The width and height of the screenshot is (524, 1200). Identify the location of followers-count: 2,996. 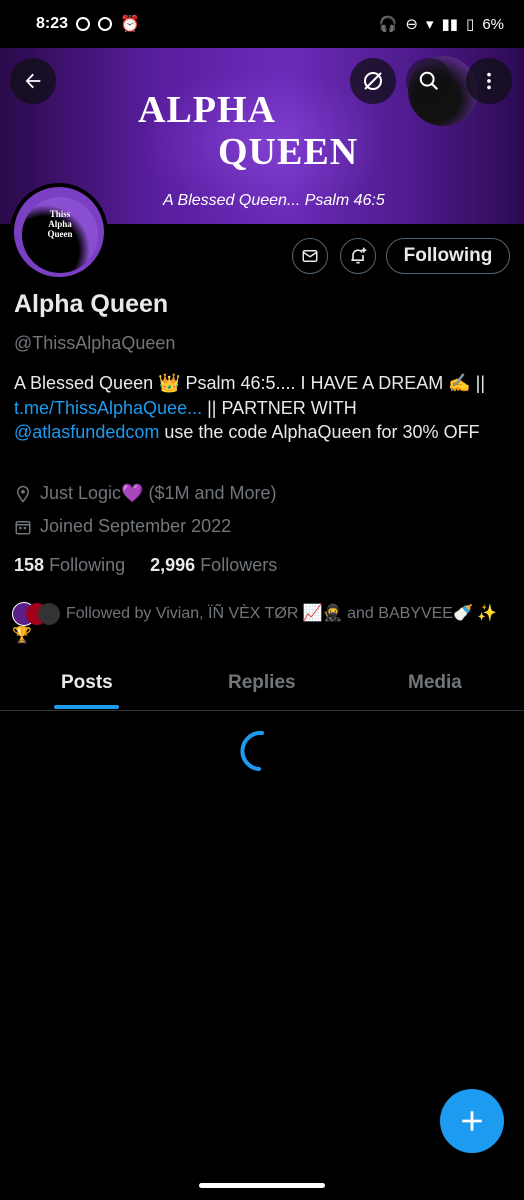
(173, 565).